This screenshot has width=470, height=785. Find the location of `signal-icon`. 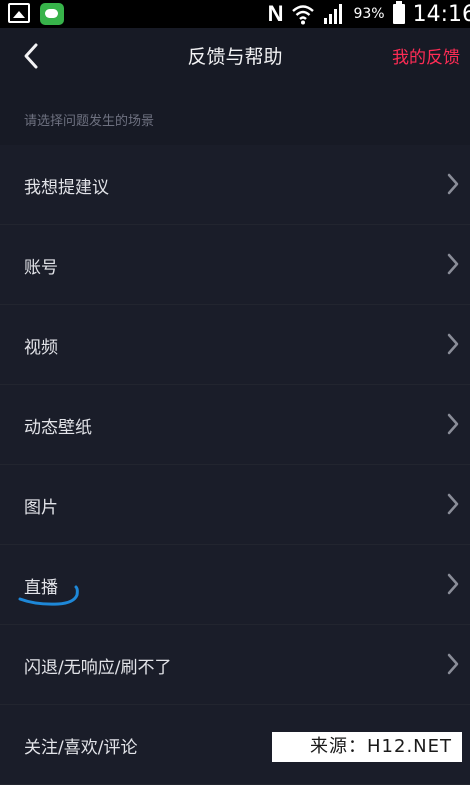

signal-icon is located at coordinates (333, 14).